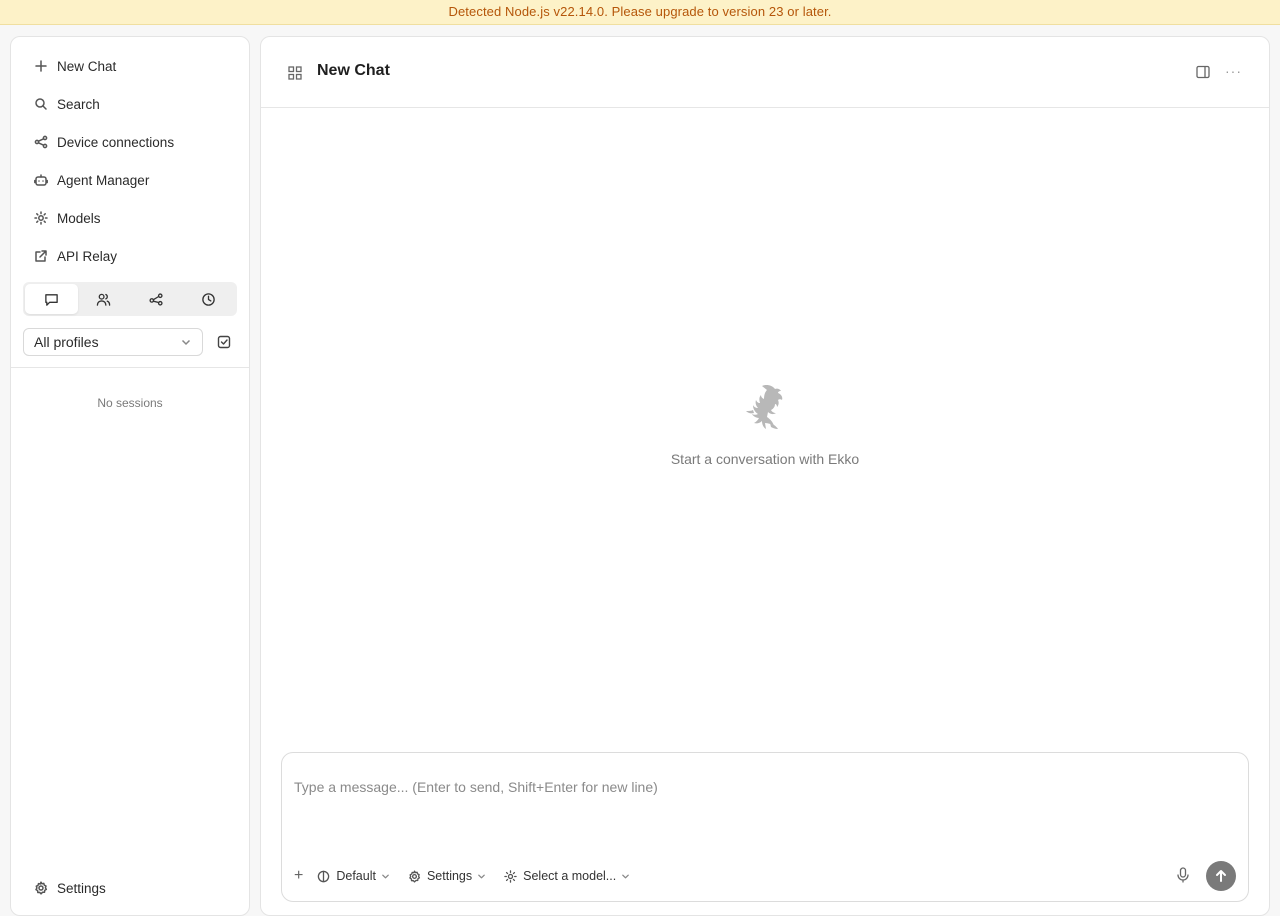 This screenshot has height=916, width=1280. I want to click on sidebar-item-settings: Settings, so click(131, 888).